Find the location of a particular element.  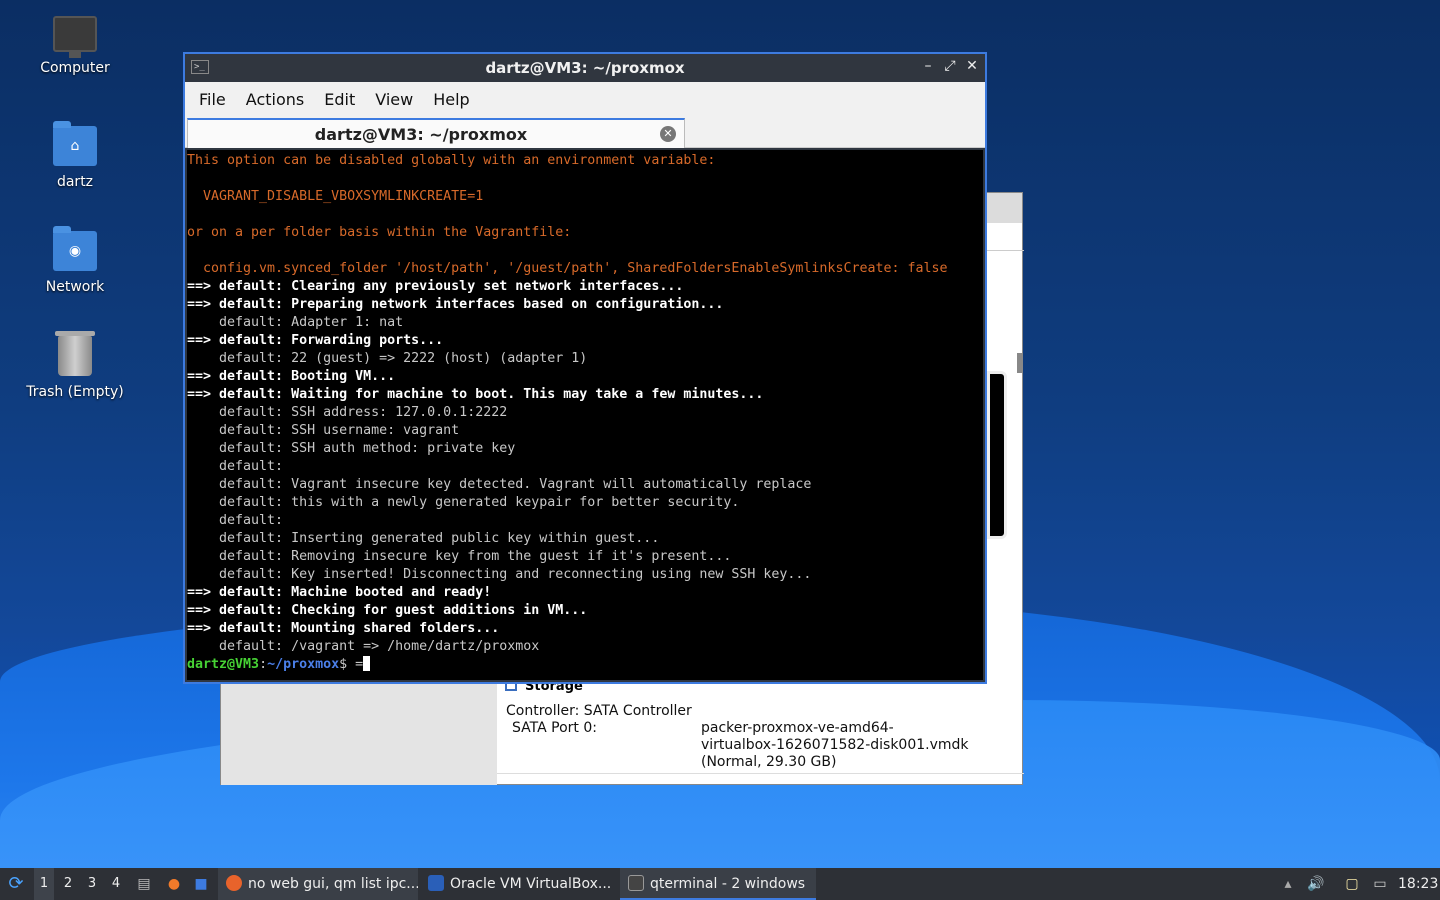

storage-controller: Controller: SATA Controller is located at coordinates (599, 711).